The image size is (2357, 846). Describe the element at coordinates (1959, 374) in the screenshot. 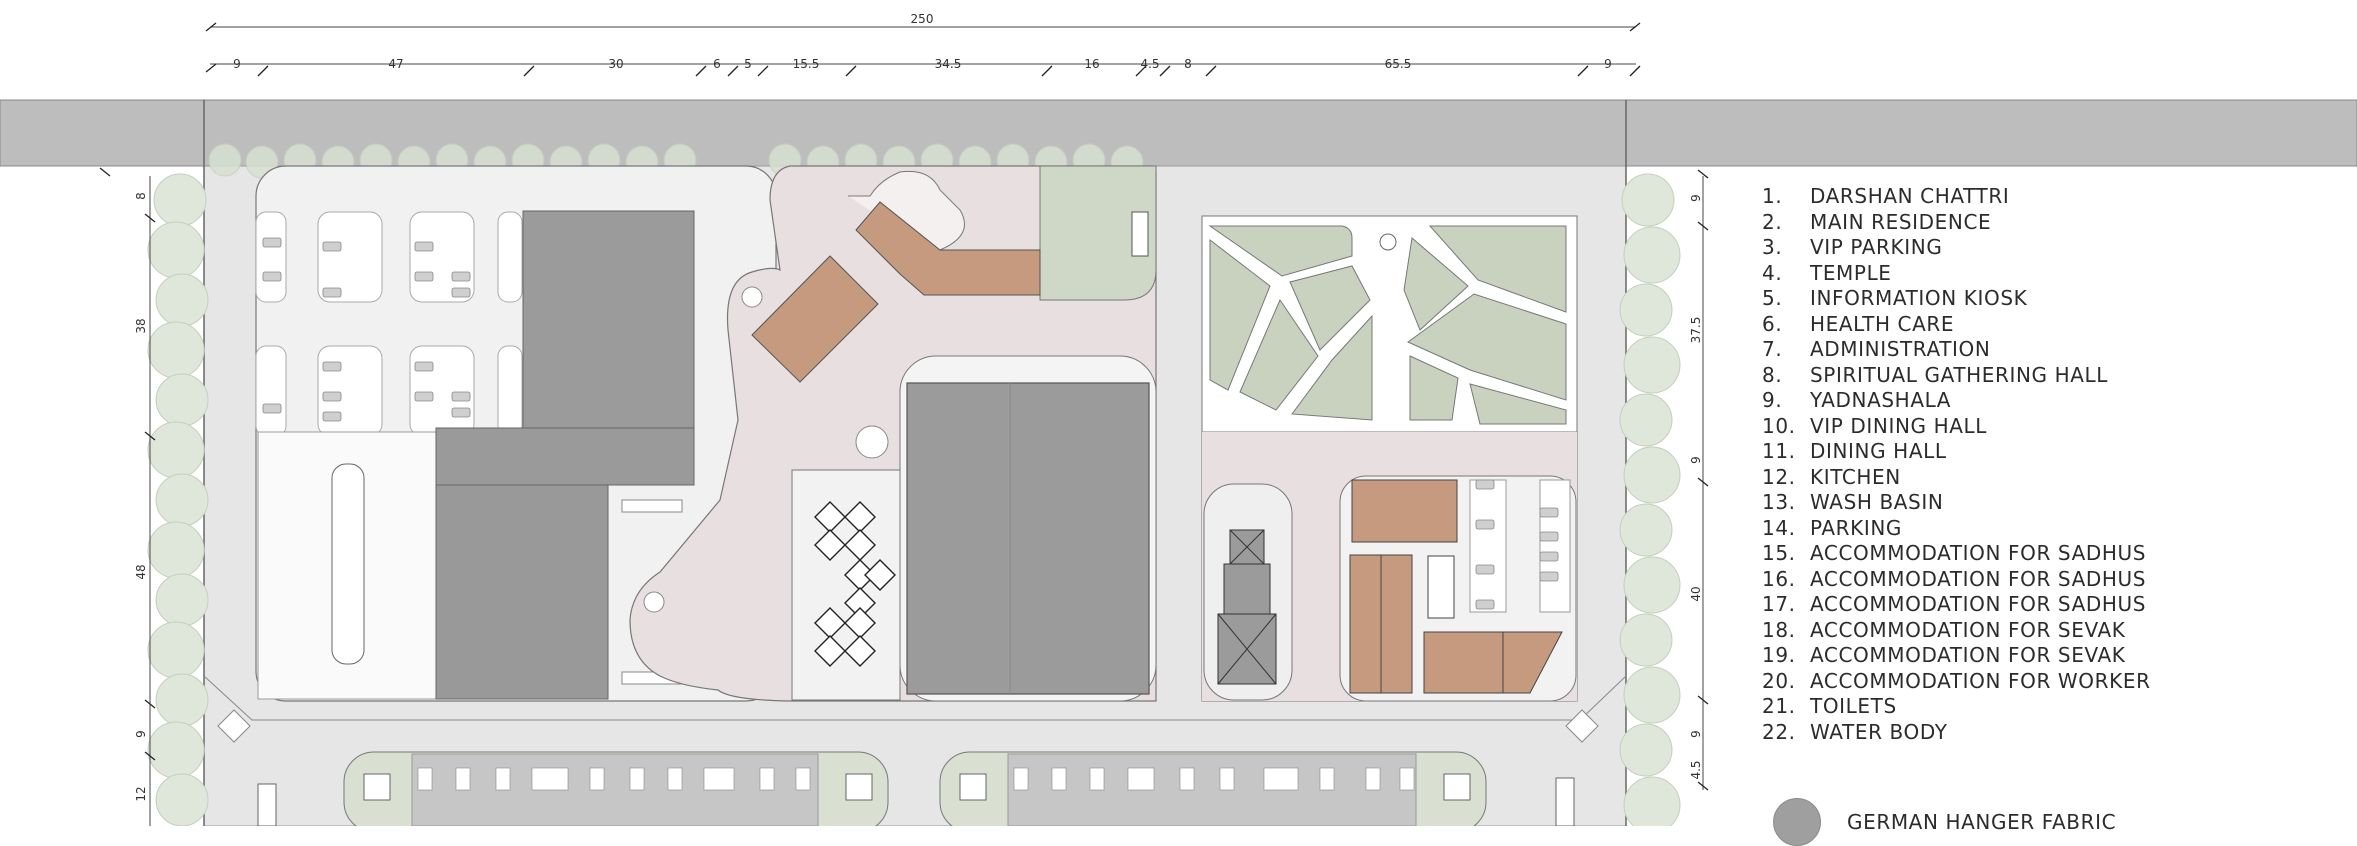

I see `legend-item-label: SPIRITUAL GATHERING HALL` at that location.